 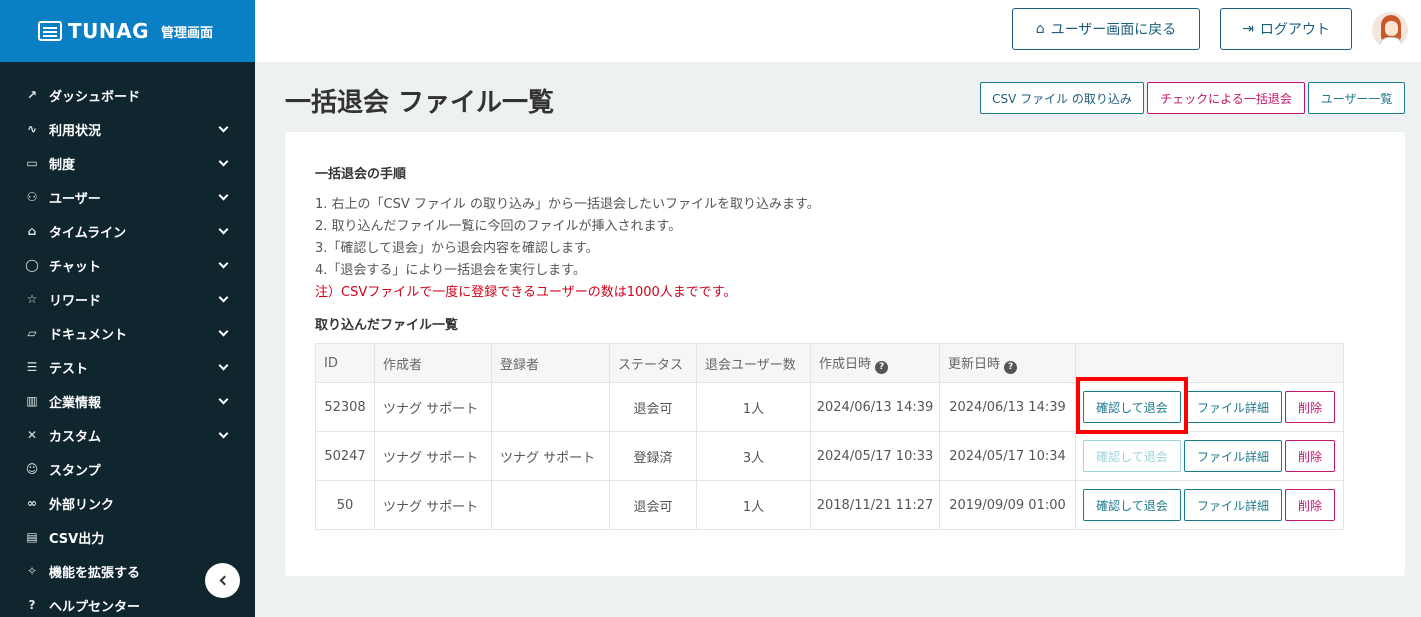 What do you see at coordinates (75, 301) in the screenshot?
I see `sidebar-item-label: リワード` at bounding box center [75, 301].